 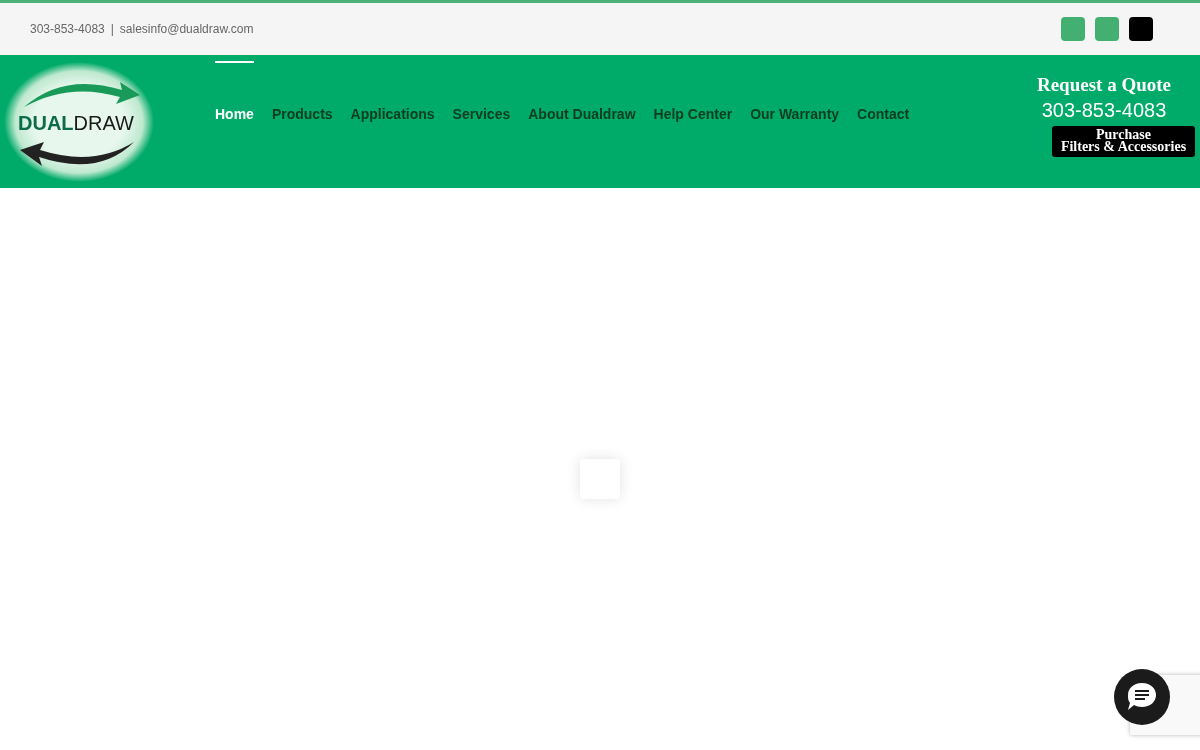 I want to click on nav-link: About Dualdraw, so click(x=582, y=91).